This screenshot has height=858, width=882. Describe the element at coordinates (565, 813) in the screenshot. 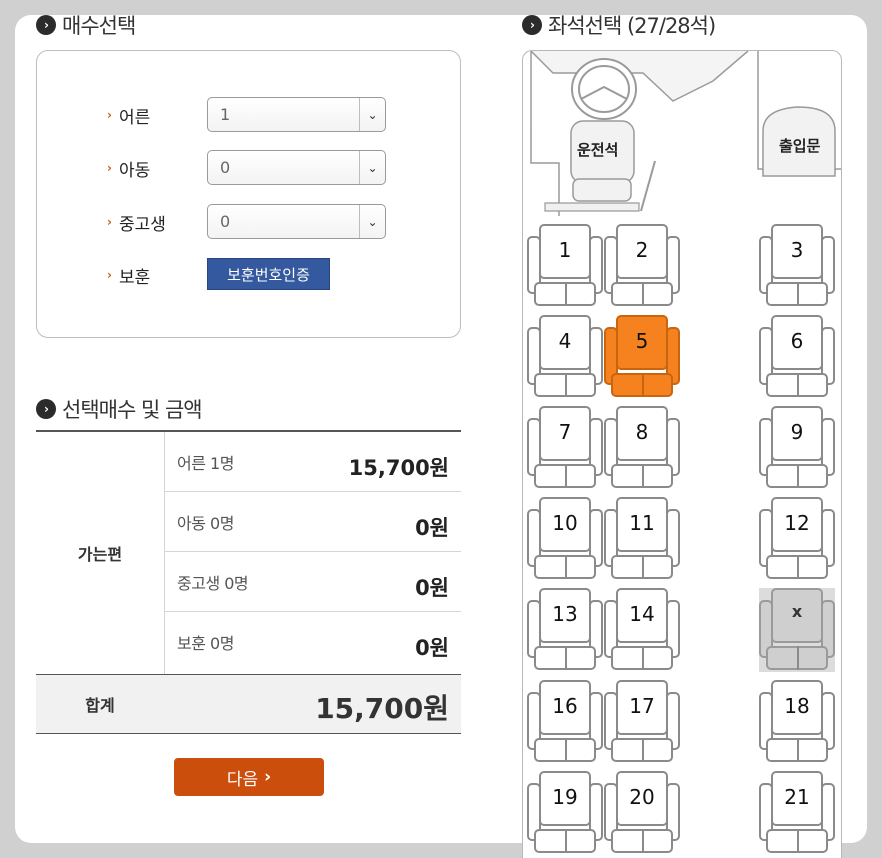

I see `seat-19: 19` at that location.